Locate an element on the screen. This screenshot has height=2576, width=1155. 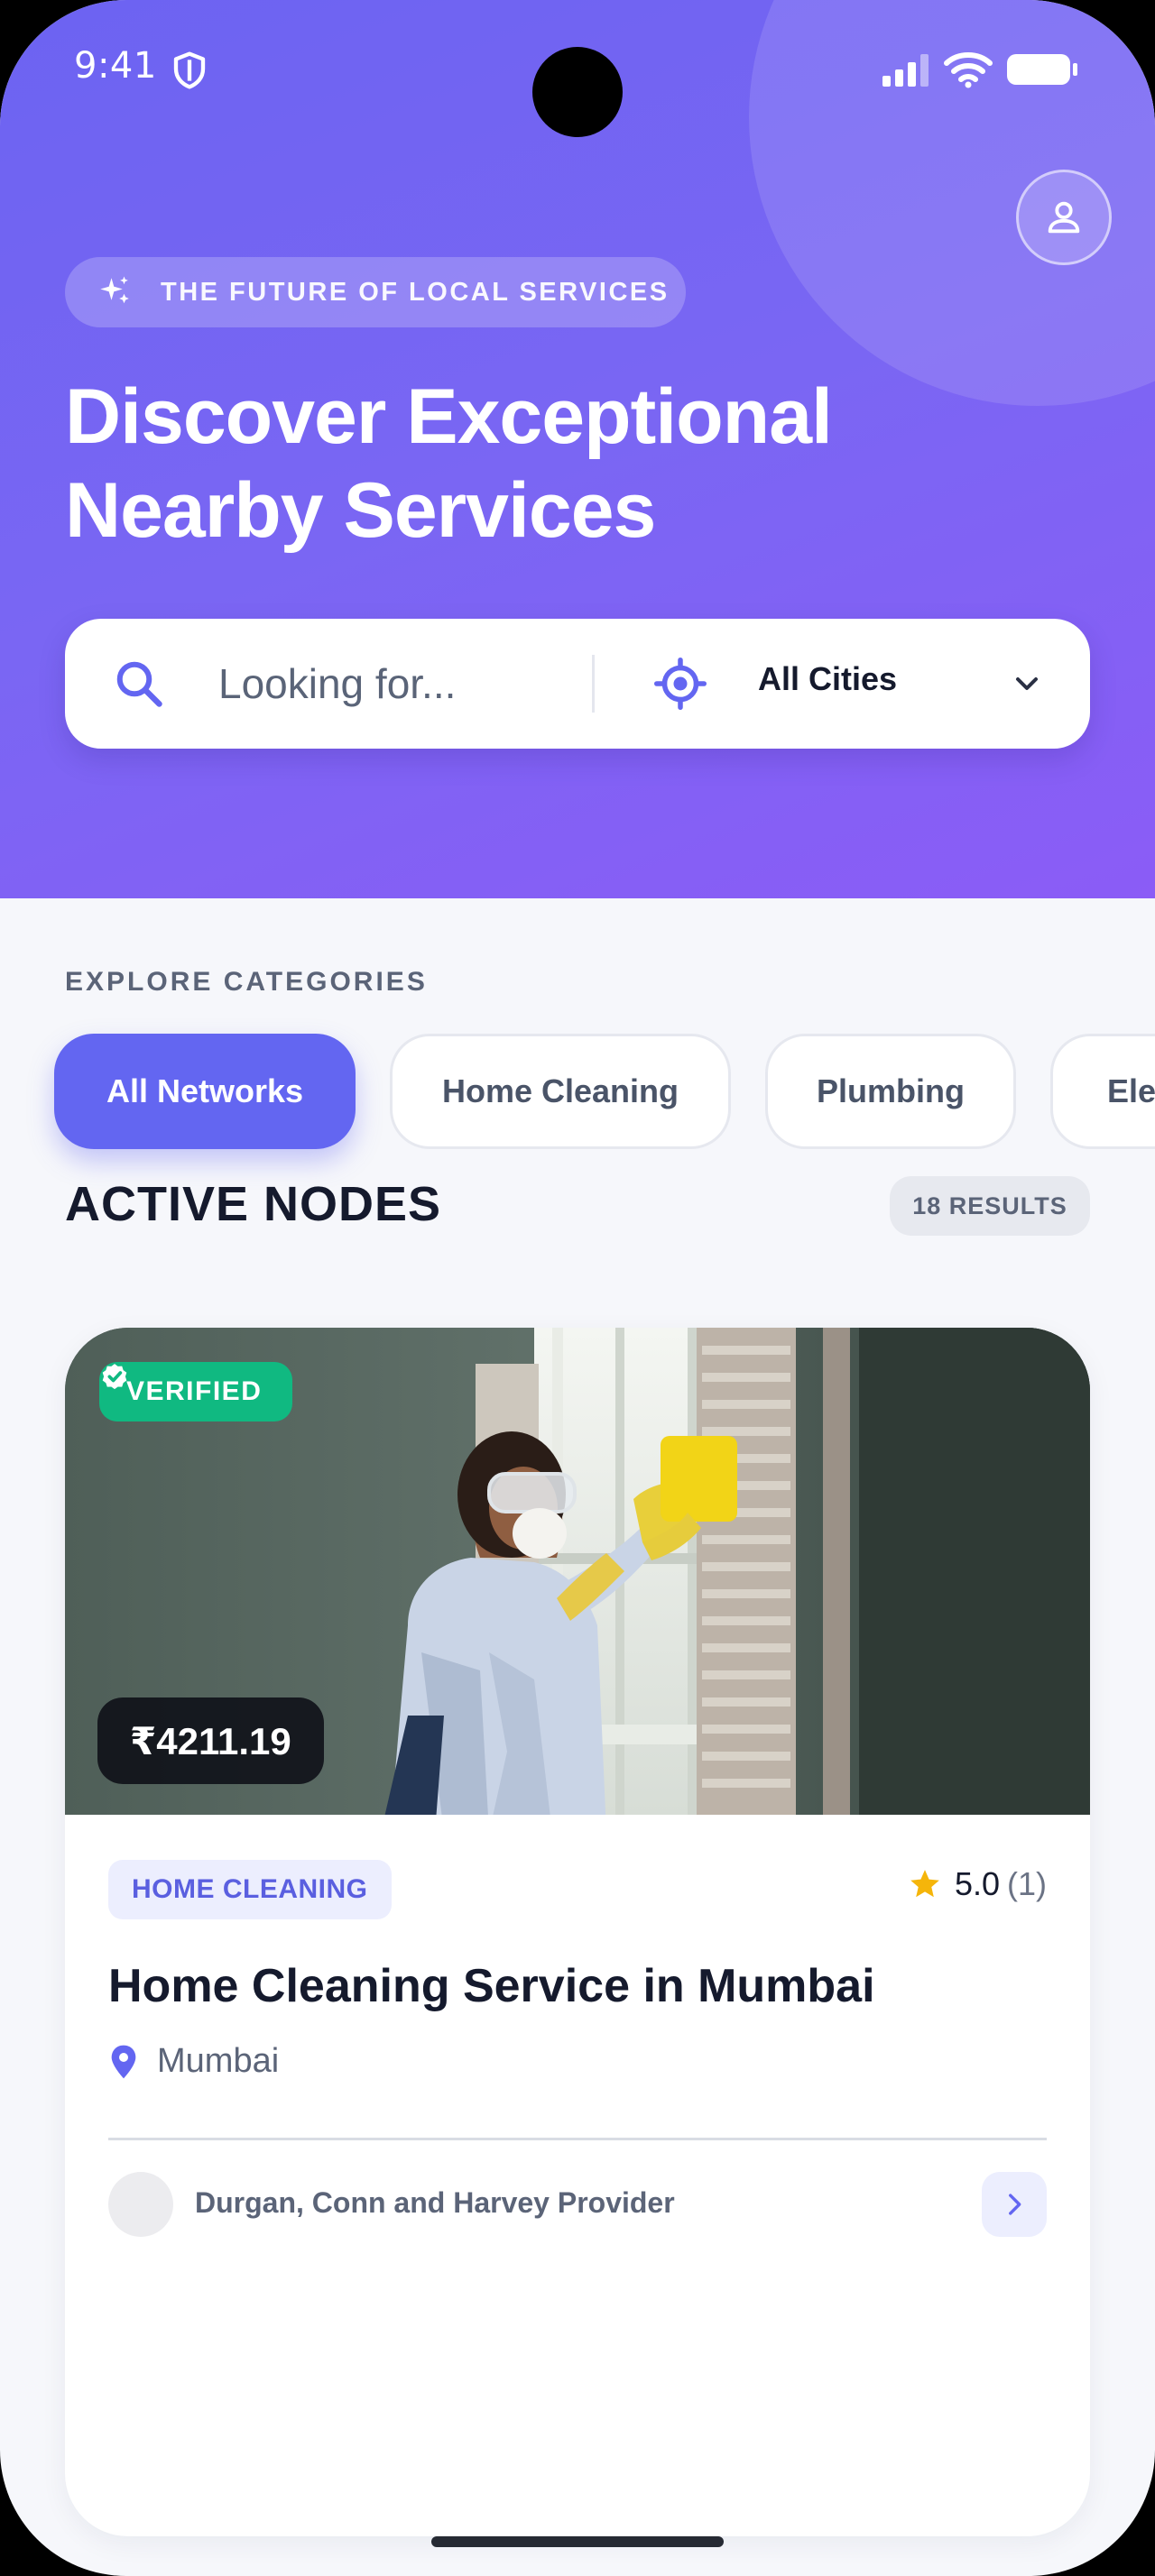
search-bar: All Cities is located at coordinates (577, 684).